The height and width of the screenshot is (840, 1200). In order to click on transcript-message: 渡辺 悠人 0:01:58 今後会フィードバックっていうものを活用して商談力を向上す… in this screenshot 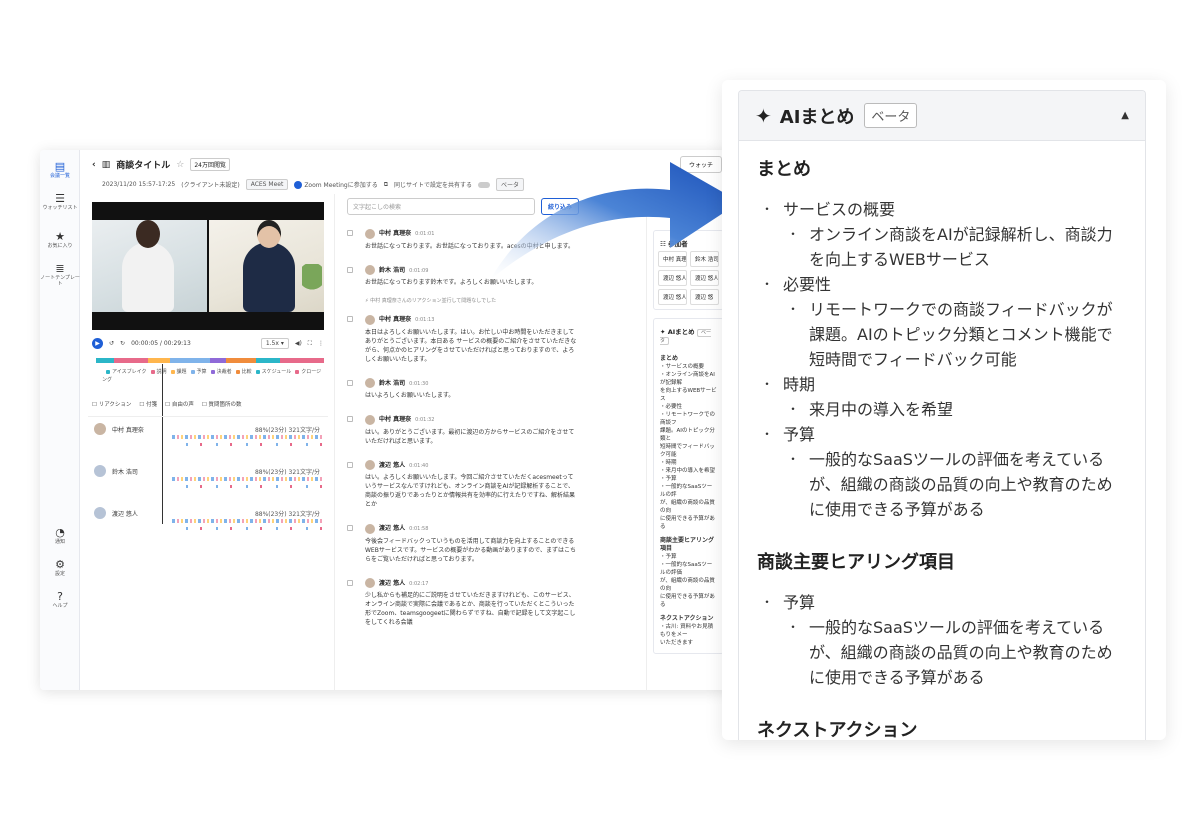, I will do `click(464, 544)`.